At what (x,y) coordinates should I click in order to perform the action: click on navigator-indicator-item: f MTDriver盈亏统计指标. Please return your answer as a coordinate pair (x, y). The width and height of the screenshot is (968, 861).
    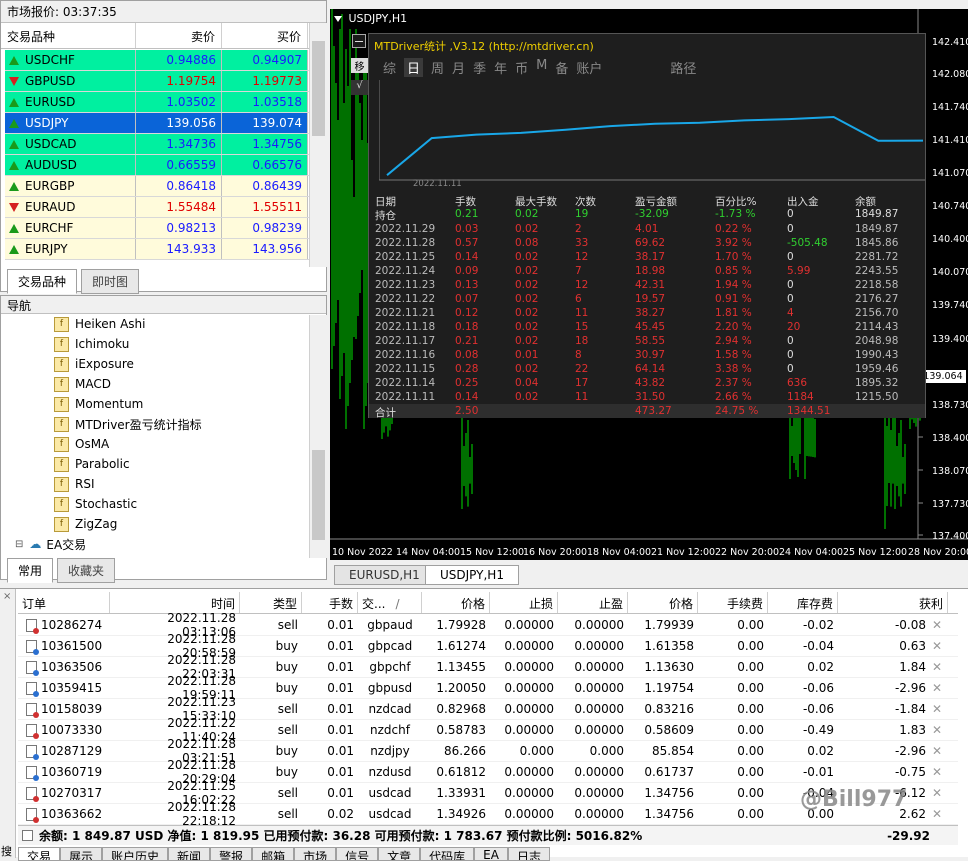
    Looking at the image, I should click on (128, 424).